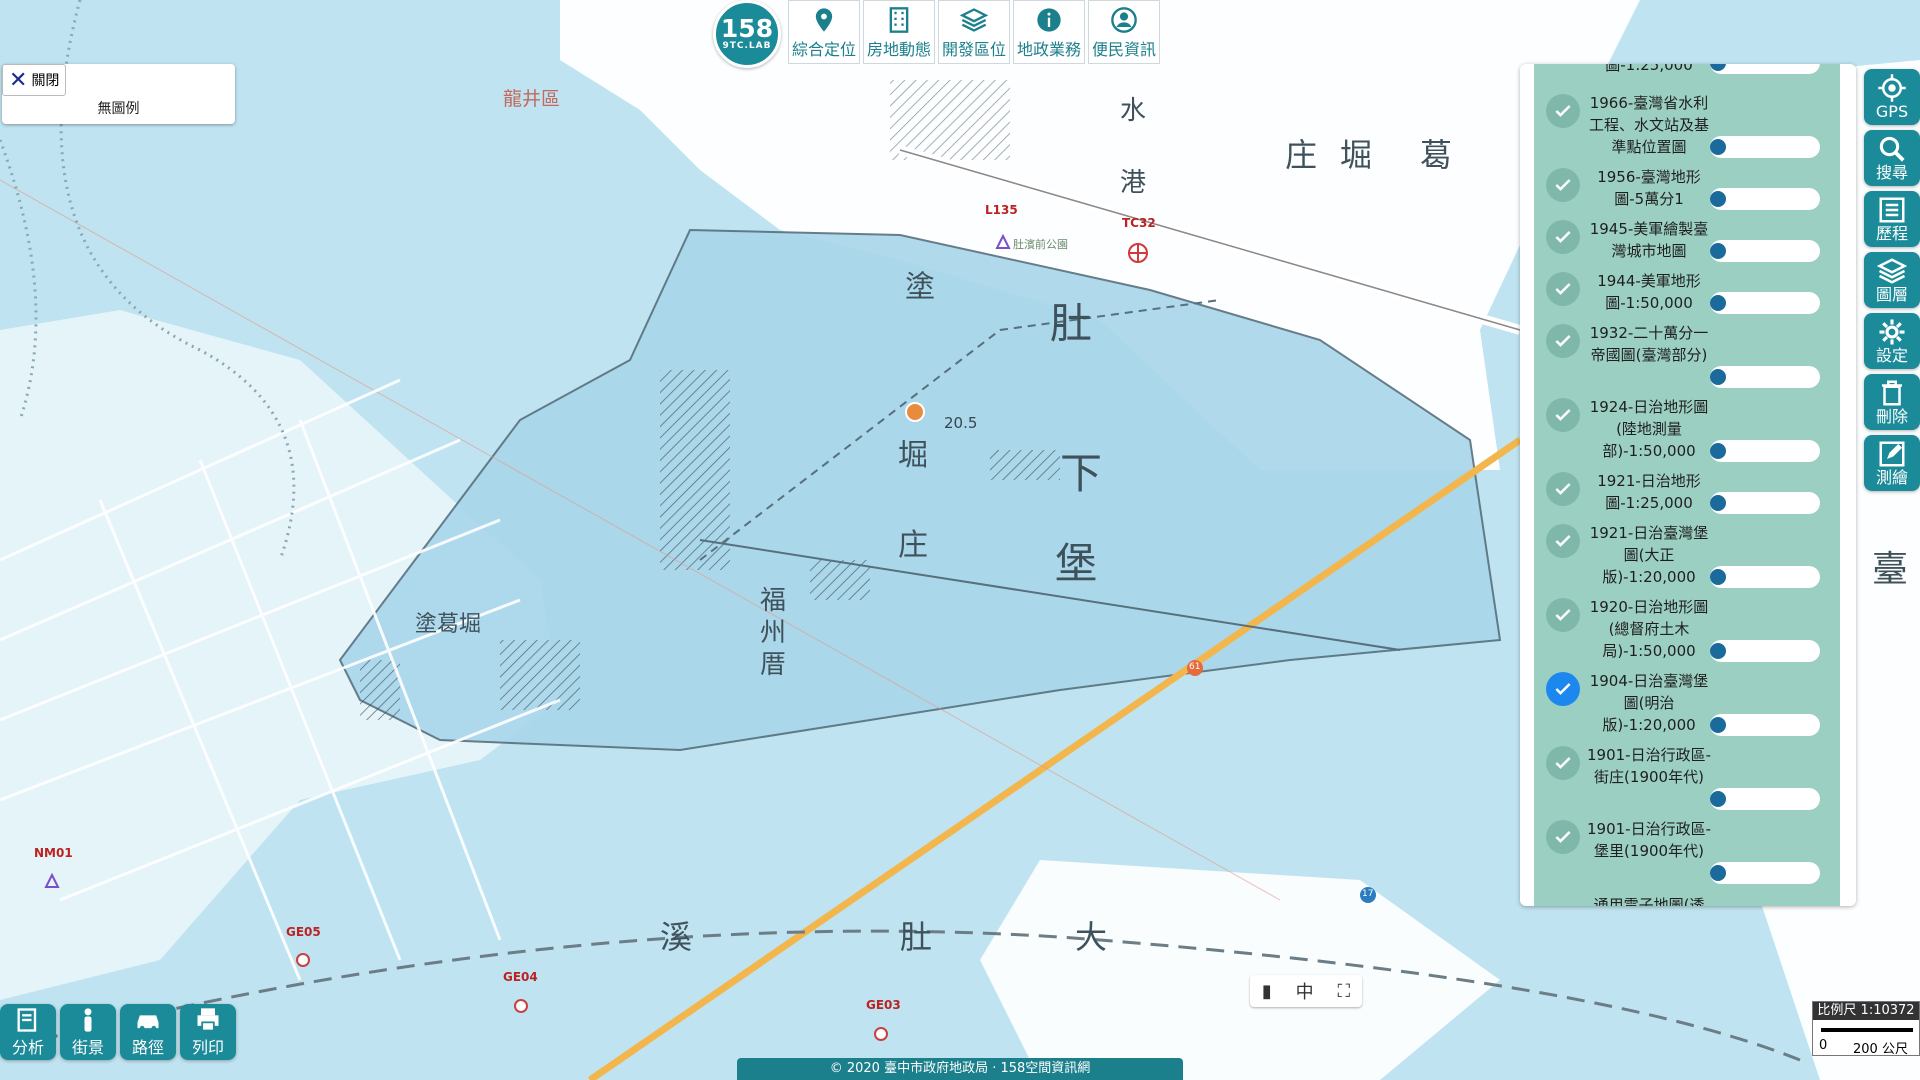 Image resolution: width=1920 pixels, height=1080 pixels. What do you see at coordinates (1436, 155) in the screenshot?
I see `map-label-place: 葛` at bounding box center [1436, 155].